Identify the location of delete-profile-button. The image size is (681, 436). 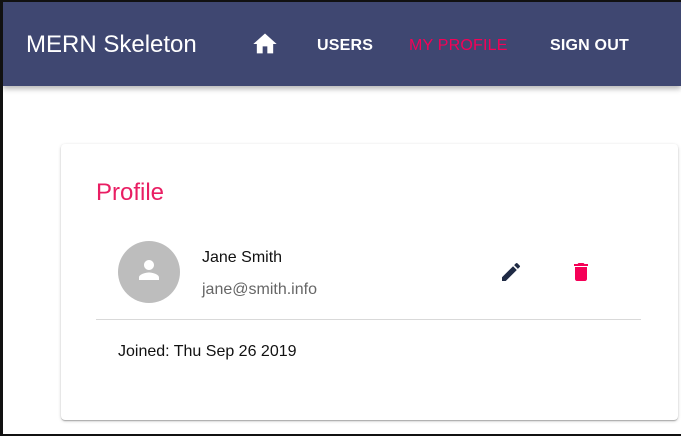
(581, 274).